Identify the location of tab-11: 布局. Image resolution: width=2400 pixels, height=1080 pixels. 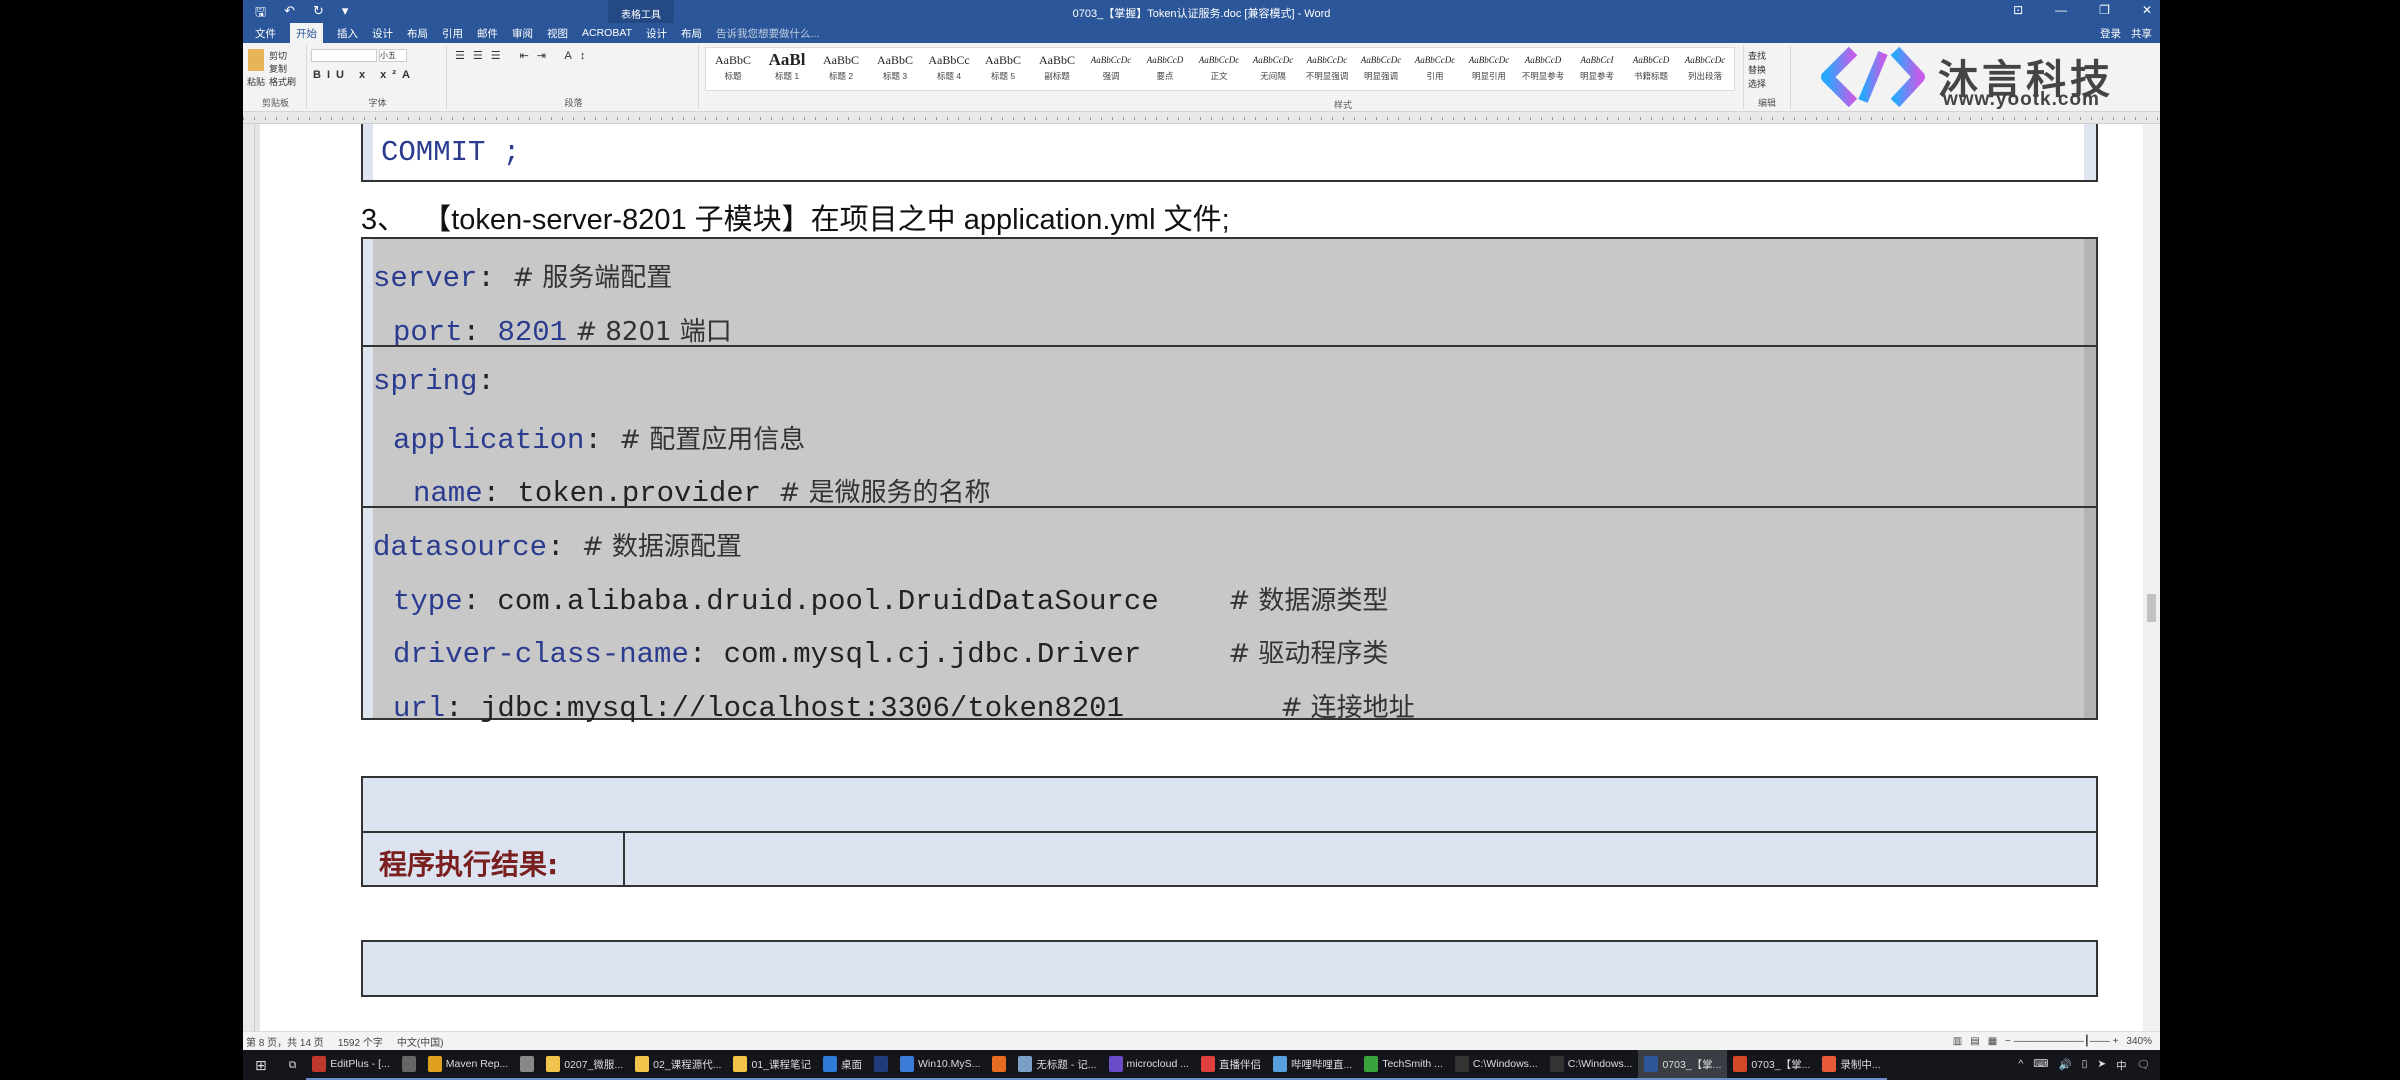
(691, 33).